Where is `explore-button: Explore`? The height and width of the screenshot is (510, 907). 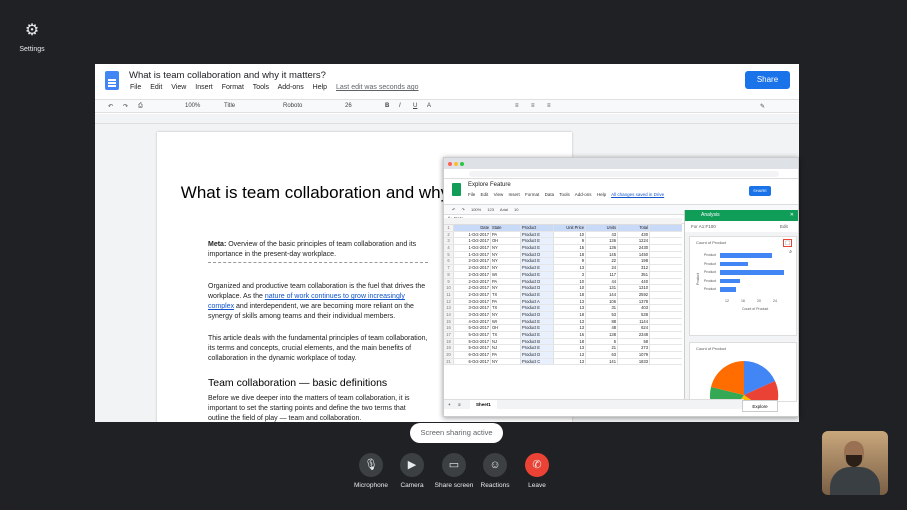 explore-button: Explore is located at coordinates (760, 406).